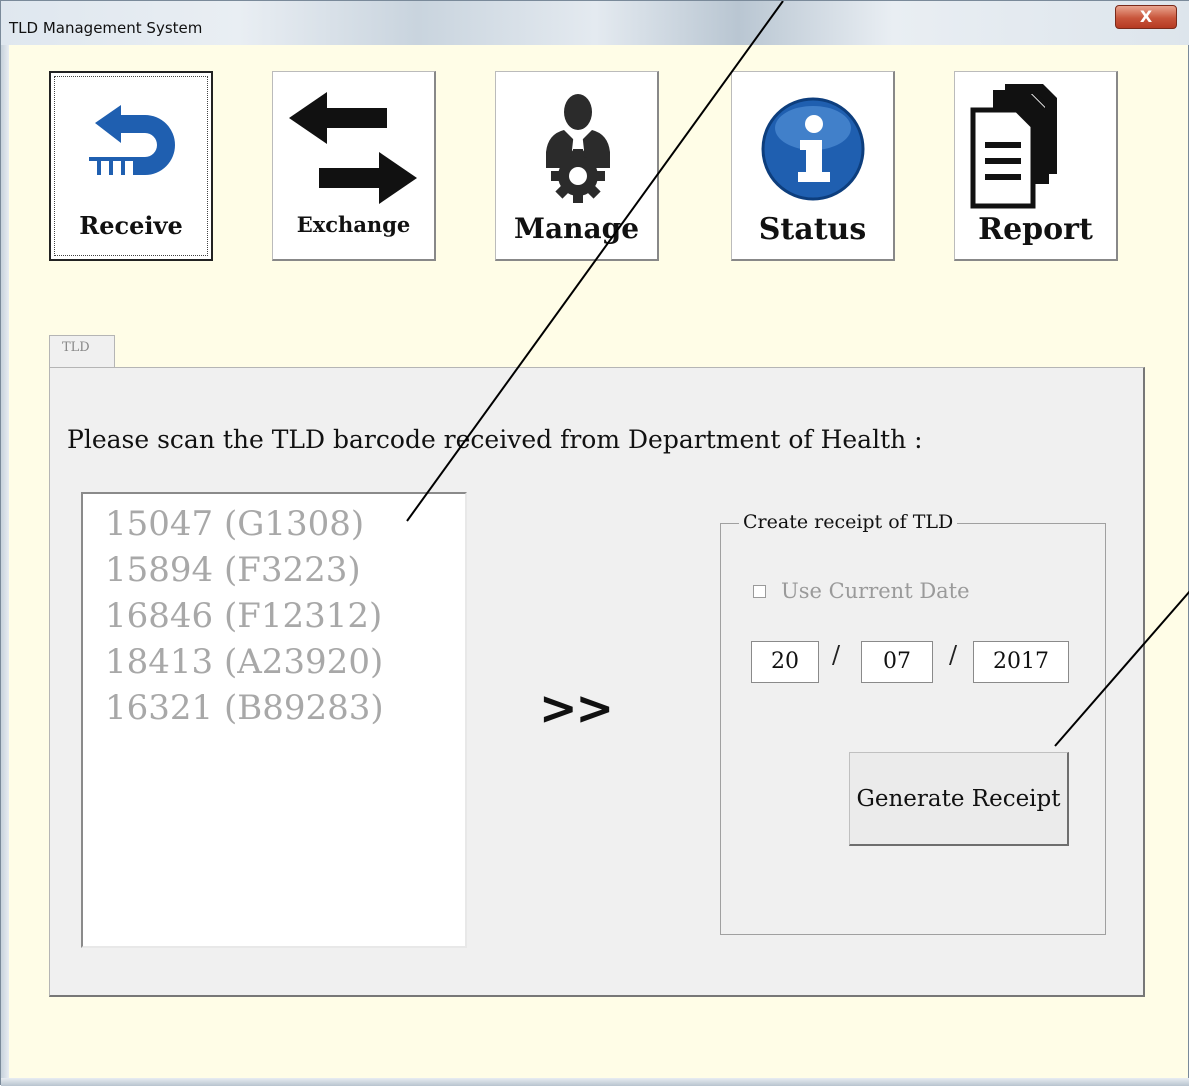 This screenshot has width=1189, height=1086. I want to click on year-field: 2017, so click(1021, 662).